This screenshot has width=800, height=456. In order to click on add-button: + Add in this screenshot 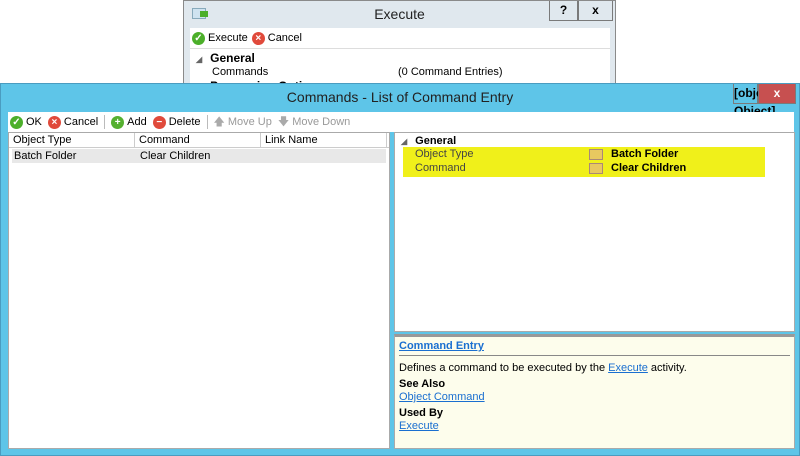, I will do `click(129, 122)`.